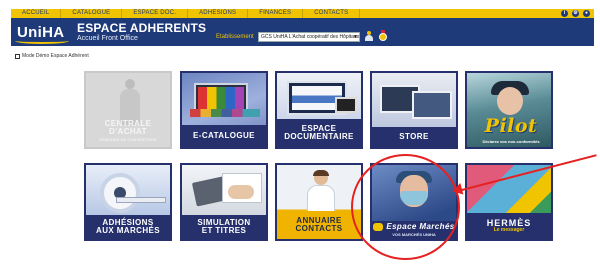 The image size is (600, 273). I want to click on nav-icons: i ⚙ ●, so click(577, 13).